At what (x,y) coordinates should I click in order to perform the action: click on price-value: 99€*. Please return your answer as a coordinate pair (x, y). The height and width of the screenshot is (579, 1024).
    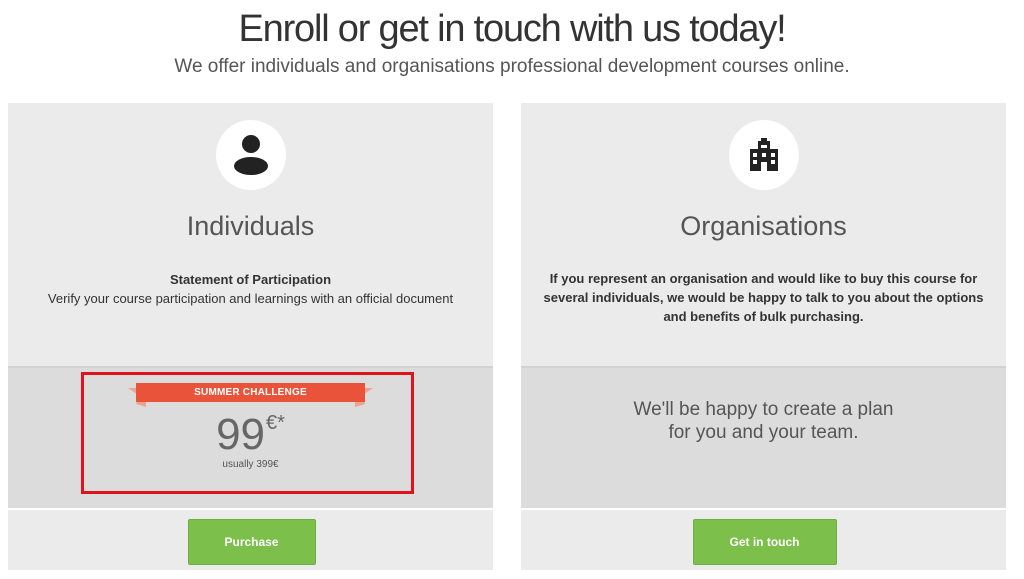
    Looking at the image, I should click on (250, 435).